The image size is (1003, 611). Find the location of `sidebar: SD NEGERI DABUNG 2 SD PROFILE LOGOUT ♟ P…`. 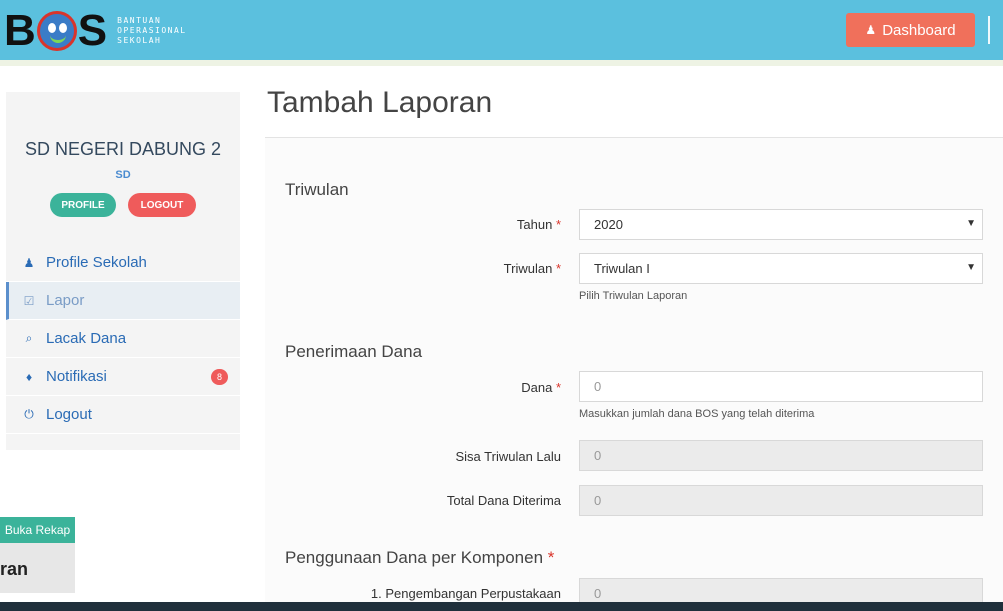

sidebar: SD NEGERI DABUNG 2 SD PROFILE LOGOUT ♟ P… is located at coordinates (123, 271).